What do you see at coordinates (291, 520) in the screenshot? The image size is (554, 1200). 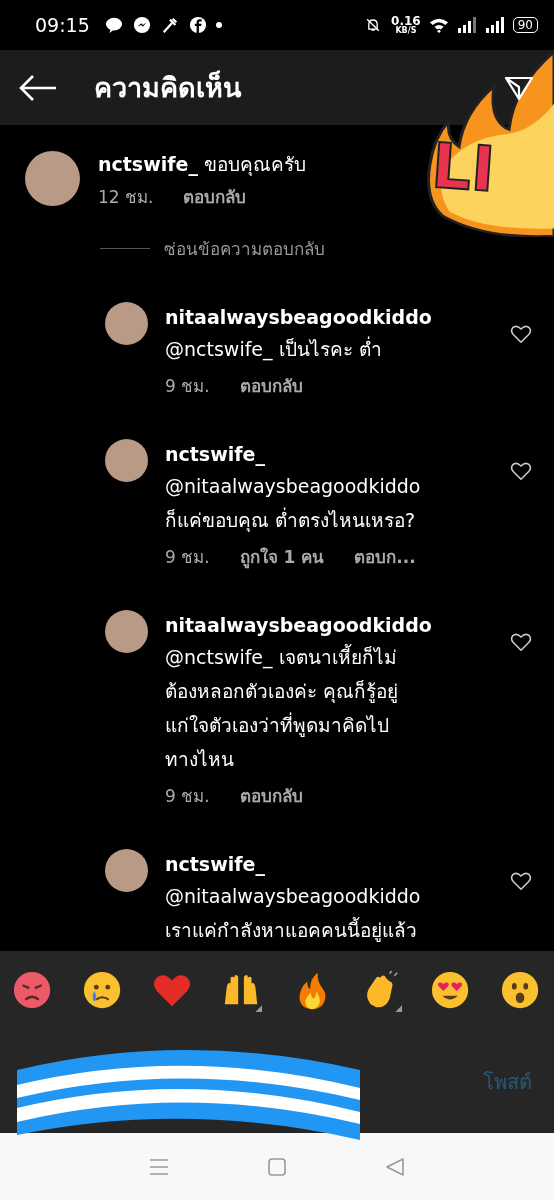 I see `reply-text: ก็แค่ขอบคุณ ต่ำตรงไหนเหรอ?` at bounding box center [291, 520].